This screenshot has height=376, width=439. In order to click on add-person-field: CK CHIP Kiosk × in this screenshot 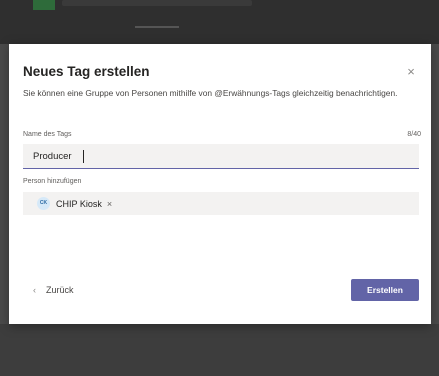, I will do `click(221, 203)`.